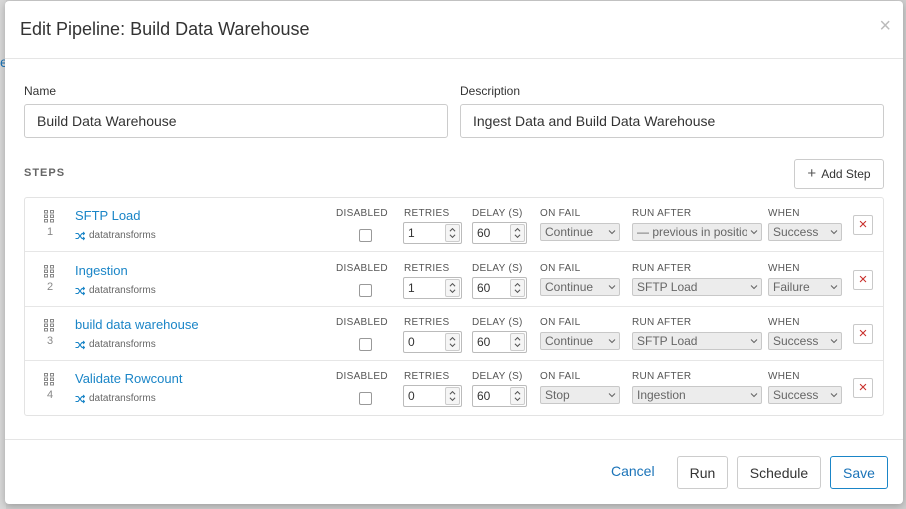  I want to click on run-after-value: — previous in position —, so click(692, 232).